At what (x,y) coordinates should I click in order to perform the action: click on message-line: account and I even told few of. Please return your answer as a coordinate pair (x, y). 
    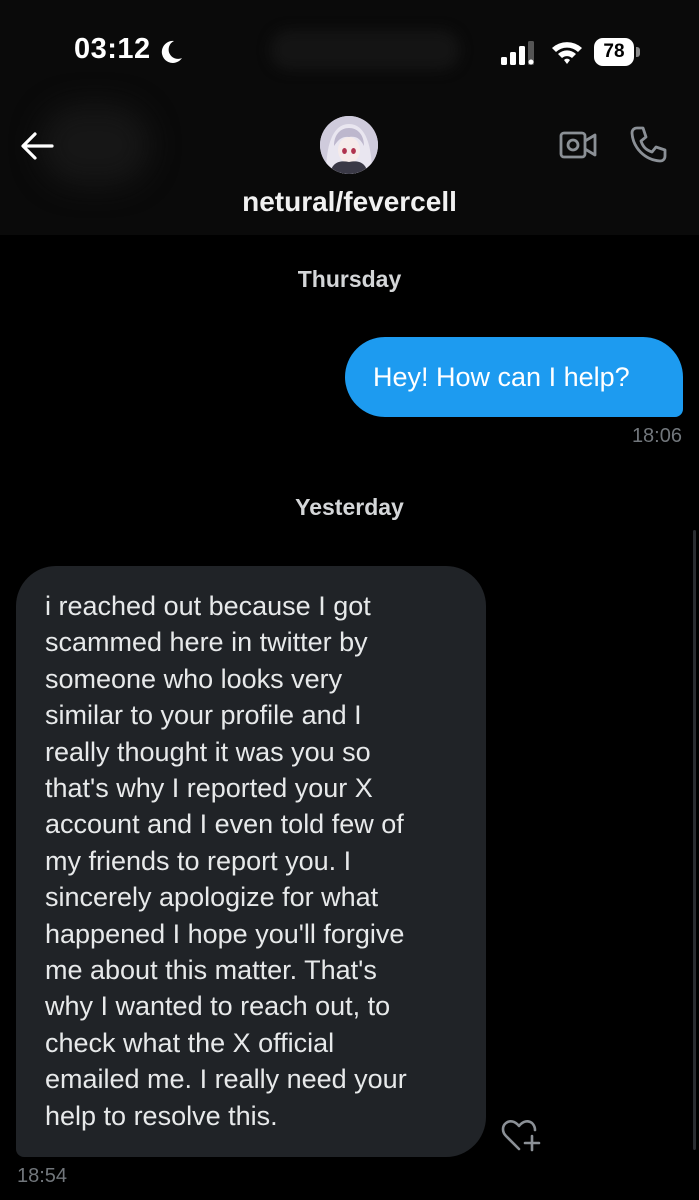
    Looking at the image, I should click on (224, 824).